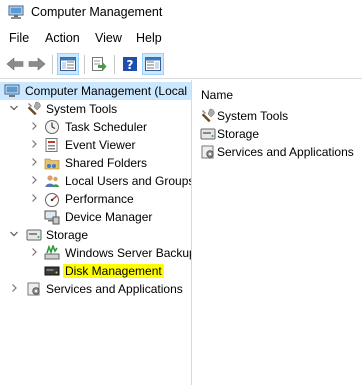  I want to click on tree-item-local-users-and-groups: Local Users and Groups, so click(96, 181).